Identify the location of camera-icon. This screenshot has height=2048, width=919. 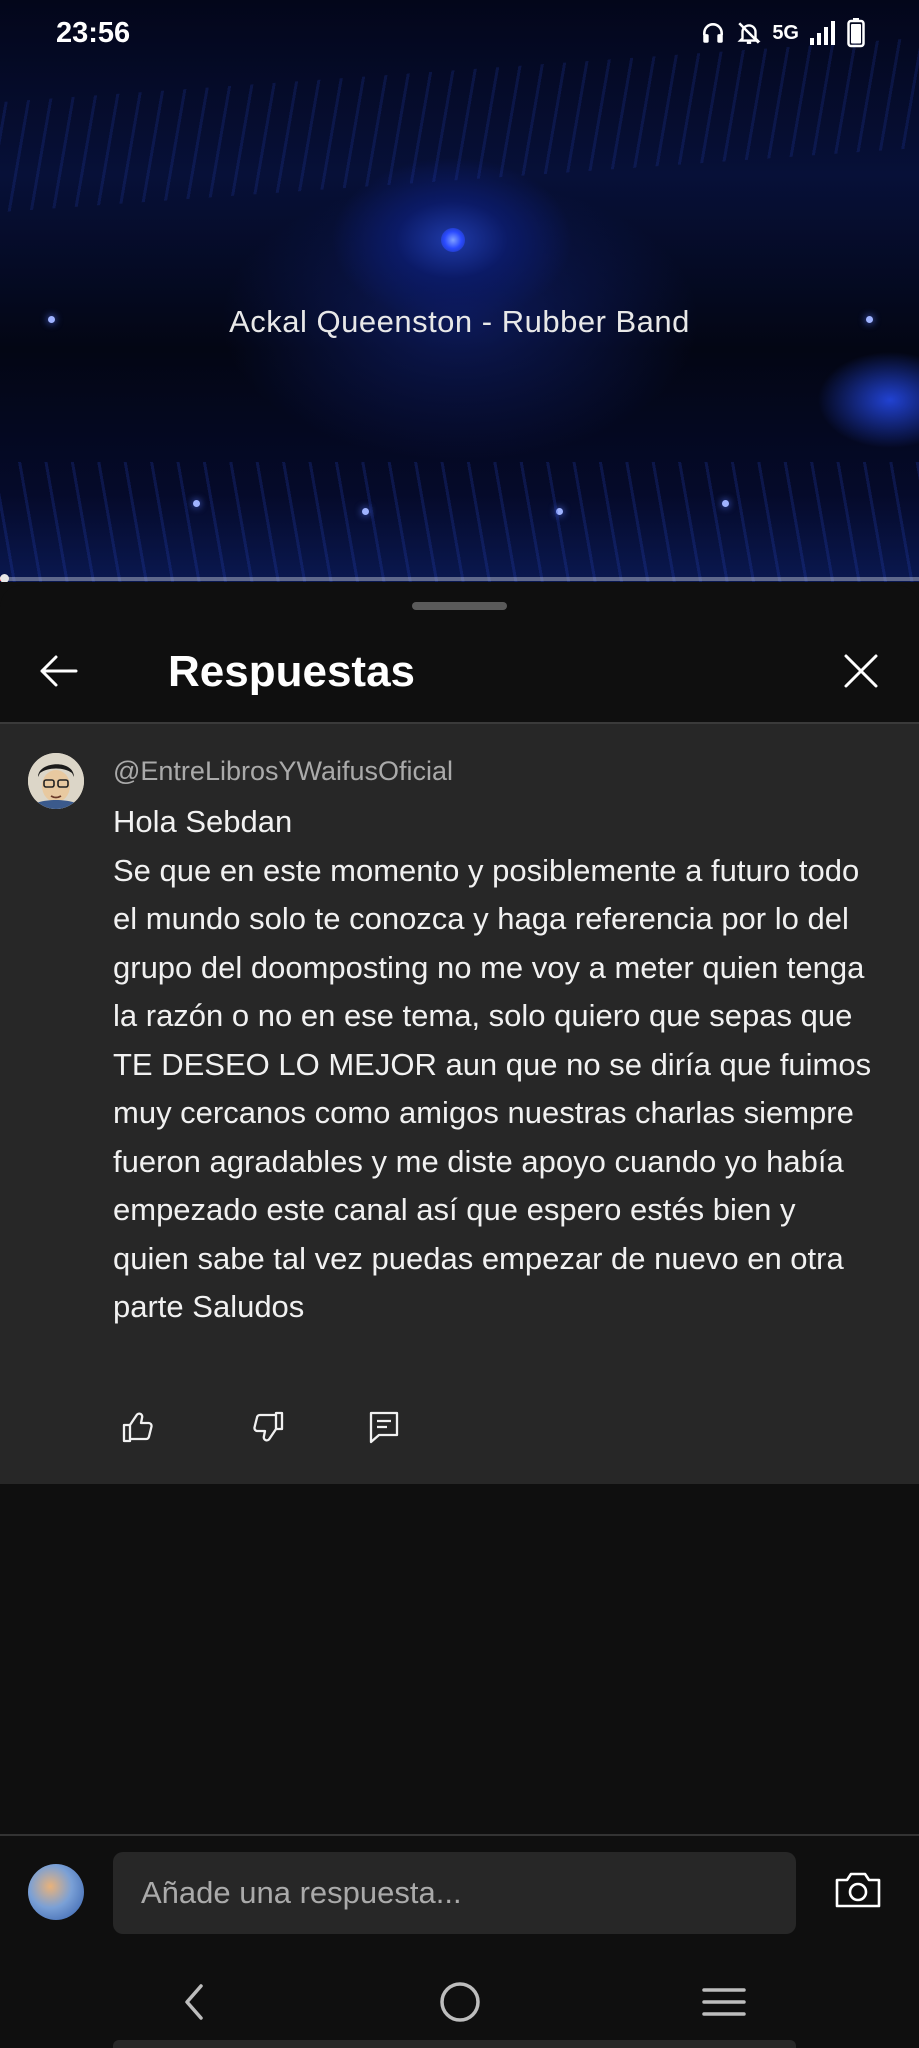
(858, 1892).